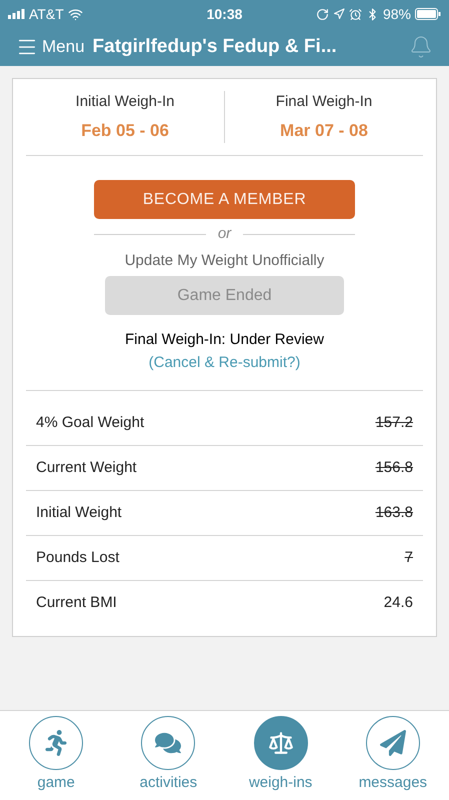  What do you see at coordinates (46, 14) in the screenshot?
I see `carrier-name: AT&T` at bounding box center [46, 14].